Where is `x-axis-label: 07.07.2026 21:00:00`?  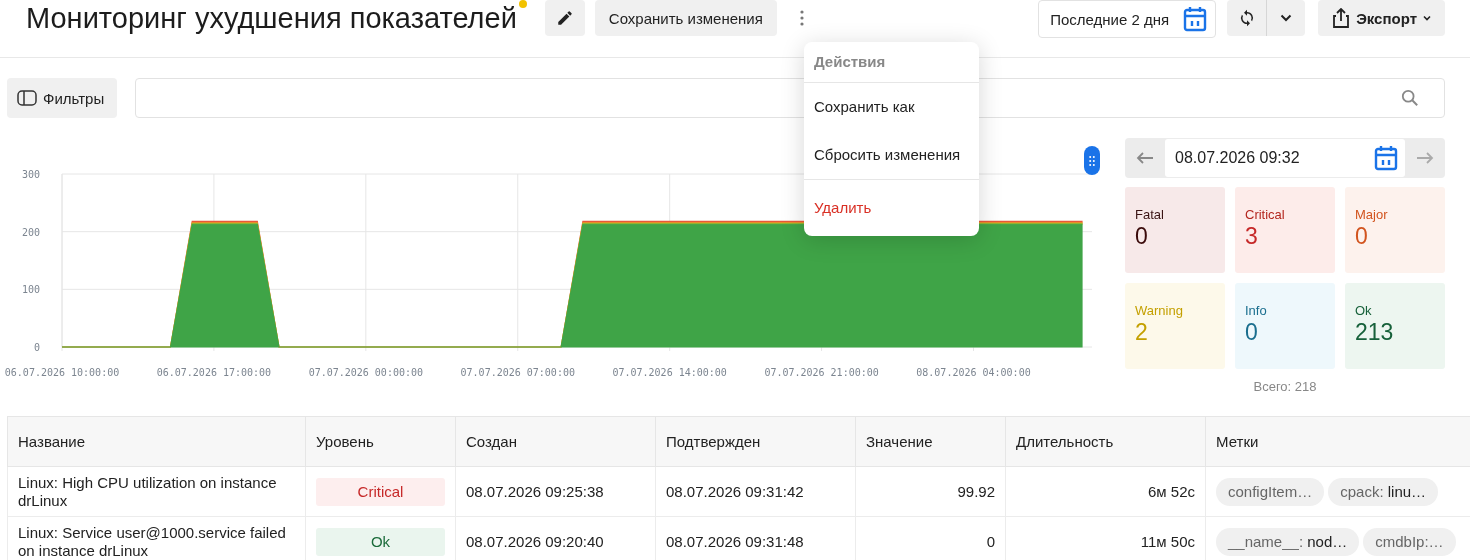 x-axis-label: 07.07.2026 21:00:00 is located at coordinates (821, 372).